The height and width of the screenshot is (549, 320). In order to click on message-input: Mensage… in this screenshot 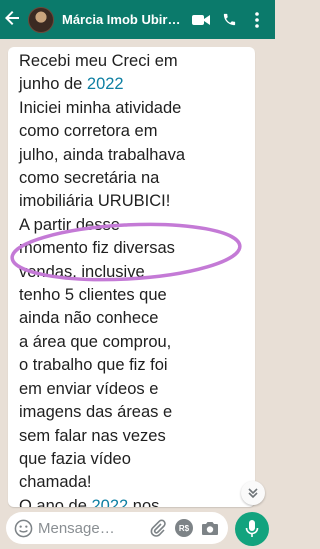, I will do `click(88, 528)`.